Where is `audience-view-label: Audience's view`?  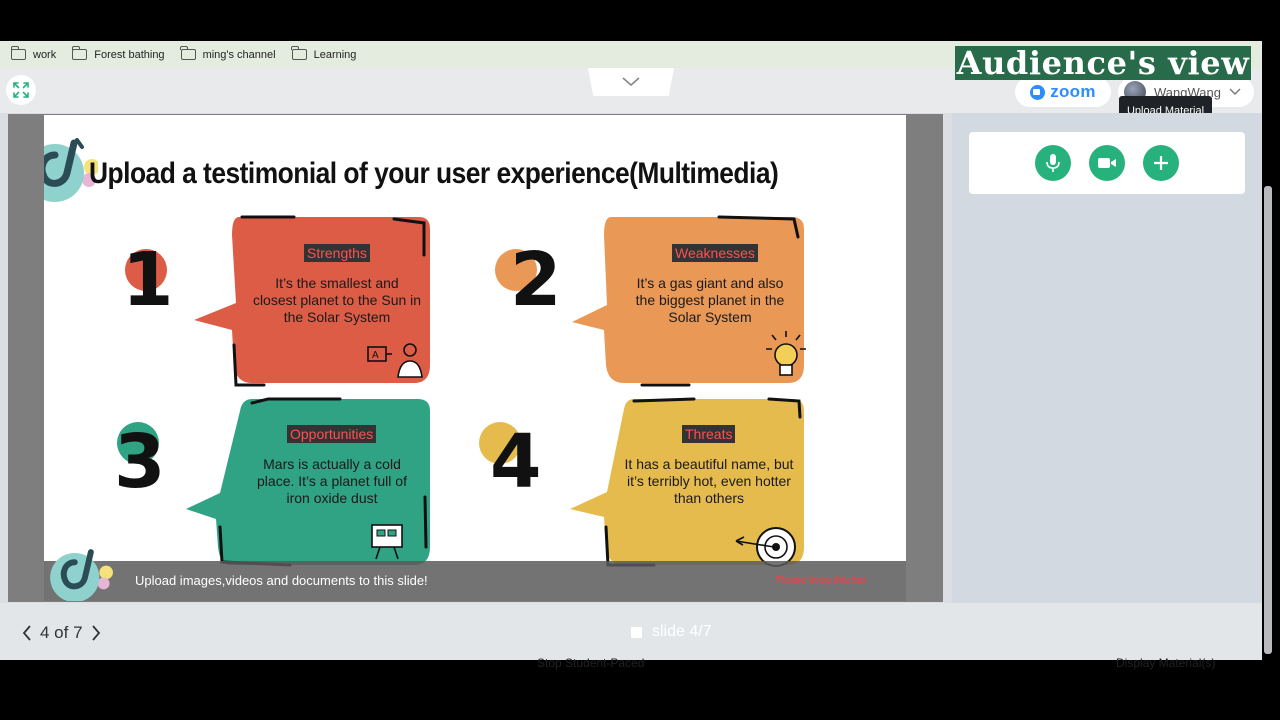
audience-view-label: Audience's view is located at coordinates (1103, 63).